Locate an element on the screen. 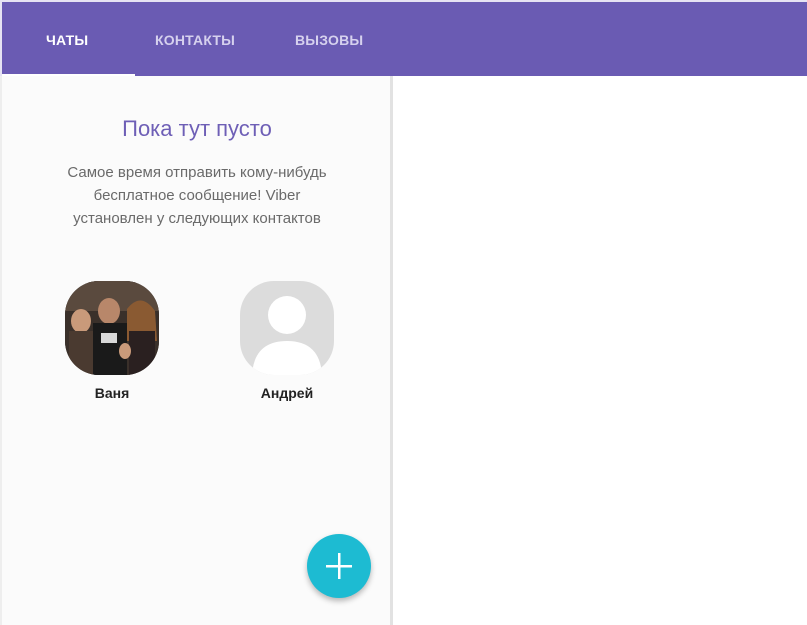 This screenshot has width=807, height=625. tab-chats: ЧАТЫ is located at coordinates (67, 40).